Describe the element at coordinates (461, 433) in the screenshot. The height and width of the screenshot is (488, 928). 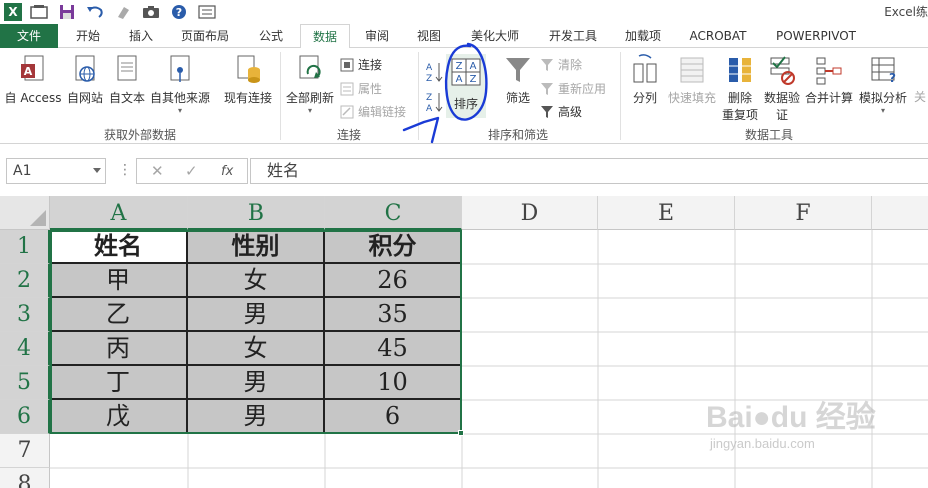
I see `fill-handle` at that location.